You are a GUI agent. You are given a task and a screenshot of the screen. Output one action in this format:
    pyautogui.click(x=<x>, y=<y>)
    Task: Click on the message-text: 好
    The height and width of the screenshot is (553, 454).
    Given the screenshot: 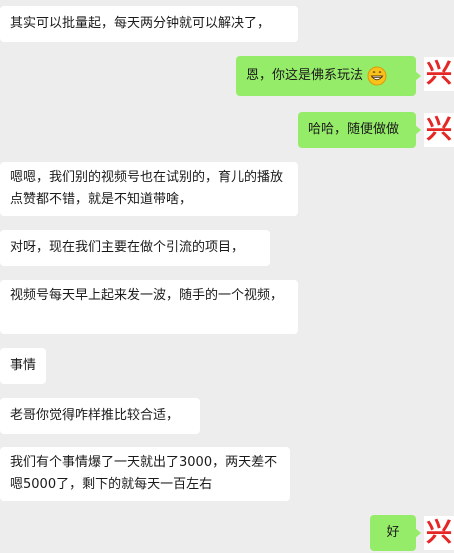 What is the action you would take?
    pyautogui.click(x=393, y=532)
    